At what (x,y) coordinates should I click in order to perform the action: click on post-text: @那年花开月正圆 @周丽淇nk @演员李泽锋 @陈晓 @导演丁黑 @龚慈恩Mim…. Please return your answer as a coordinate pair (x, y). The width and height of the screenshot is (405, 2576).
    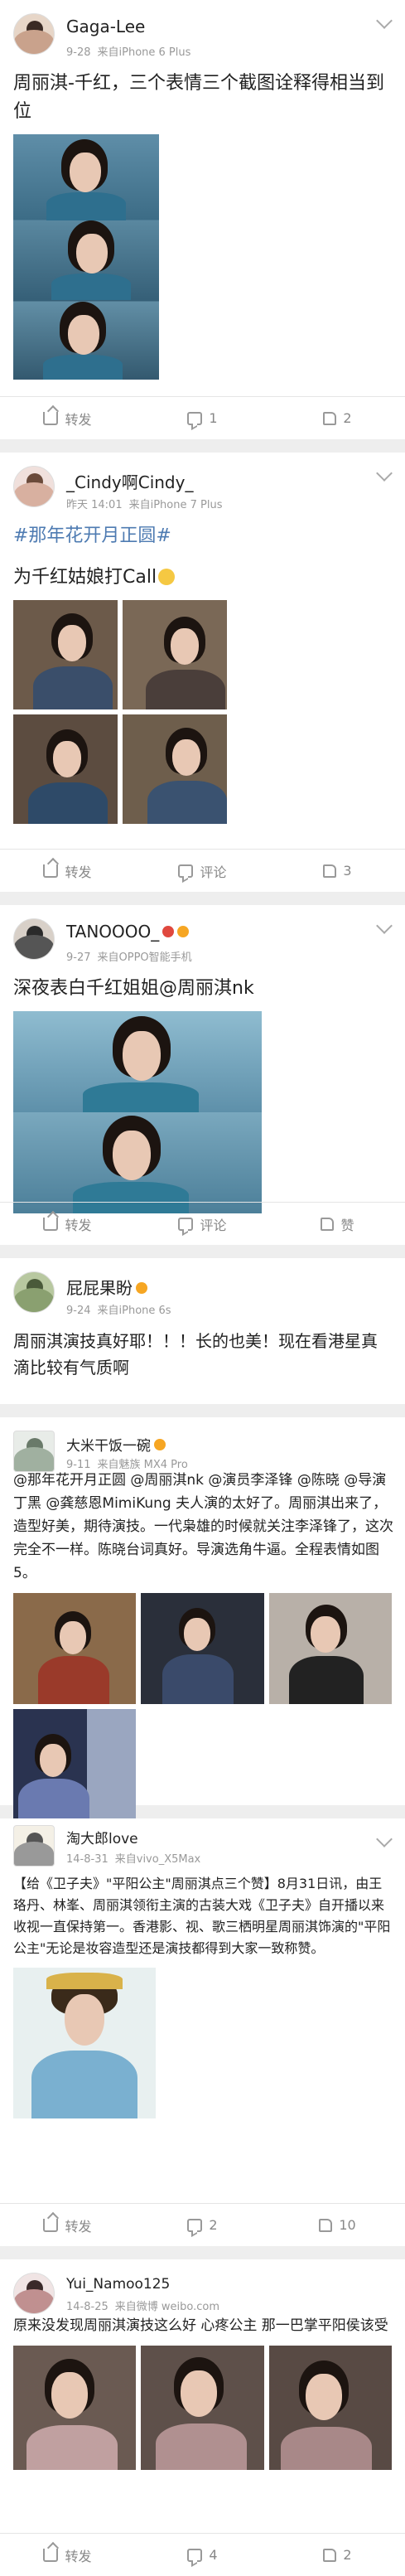
    Looking at the image, I should click on (203, 1526).